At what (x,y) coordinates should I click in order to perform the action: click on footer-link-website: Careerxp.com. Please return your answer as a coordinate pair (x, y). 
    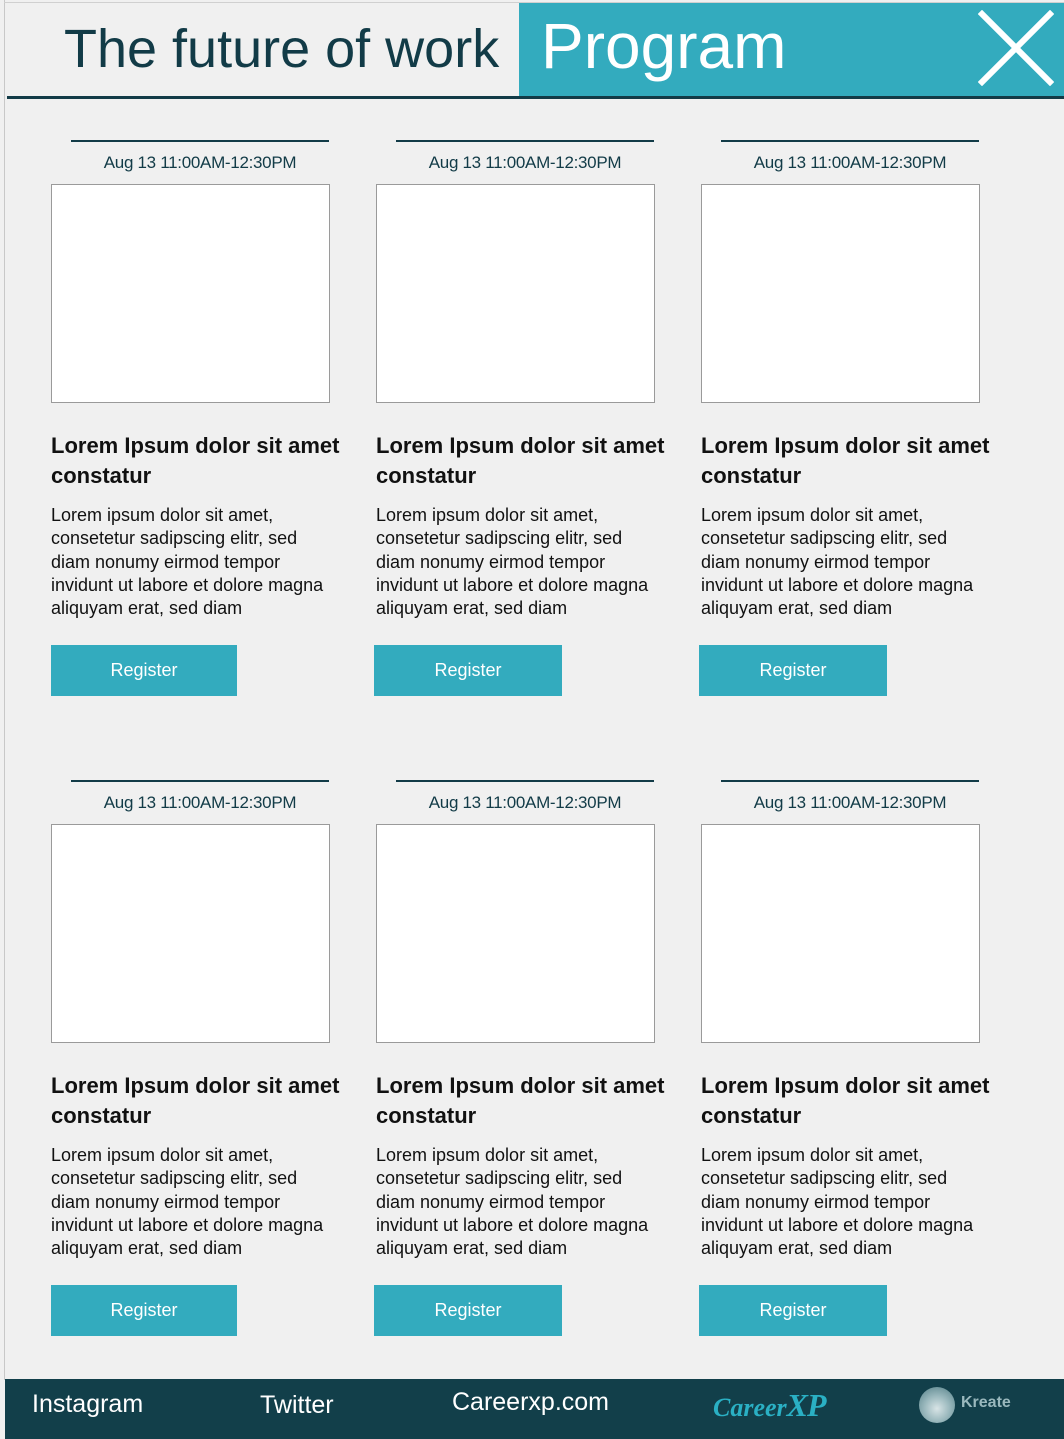
    Looking at the image, I should click on (530, 1402).